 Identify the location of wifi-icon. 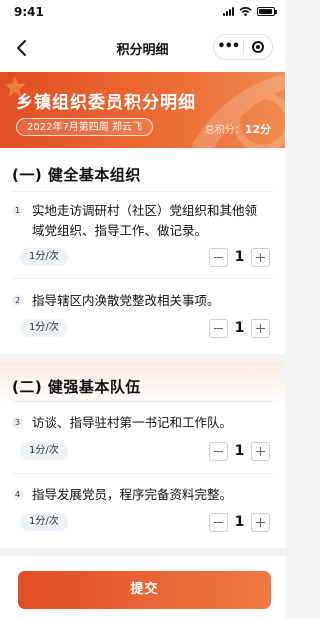
(245, 11).